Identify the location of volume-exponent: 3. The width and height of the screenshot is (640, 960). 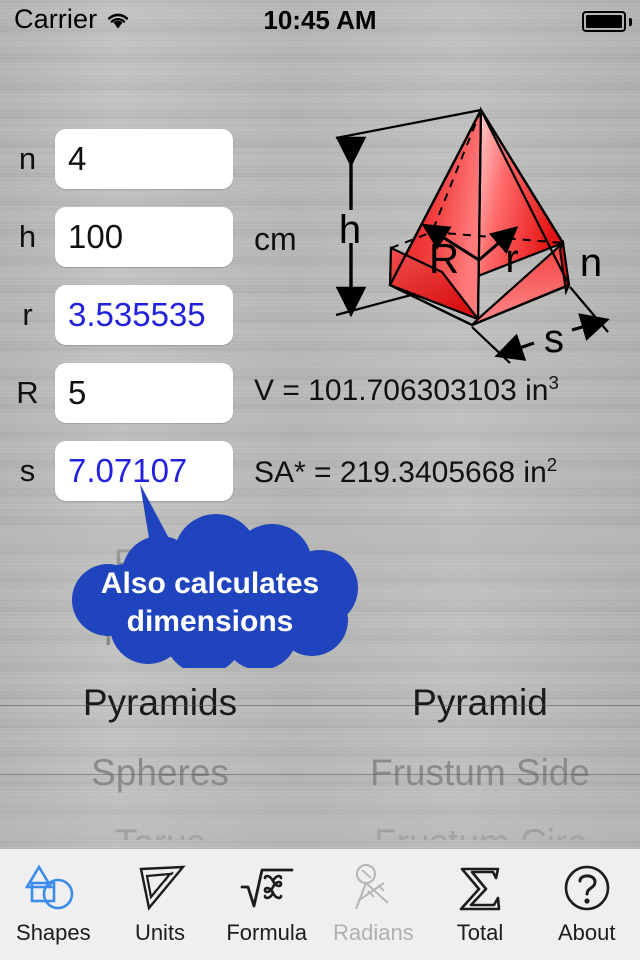
(553, 382).